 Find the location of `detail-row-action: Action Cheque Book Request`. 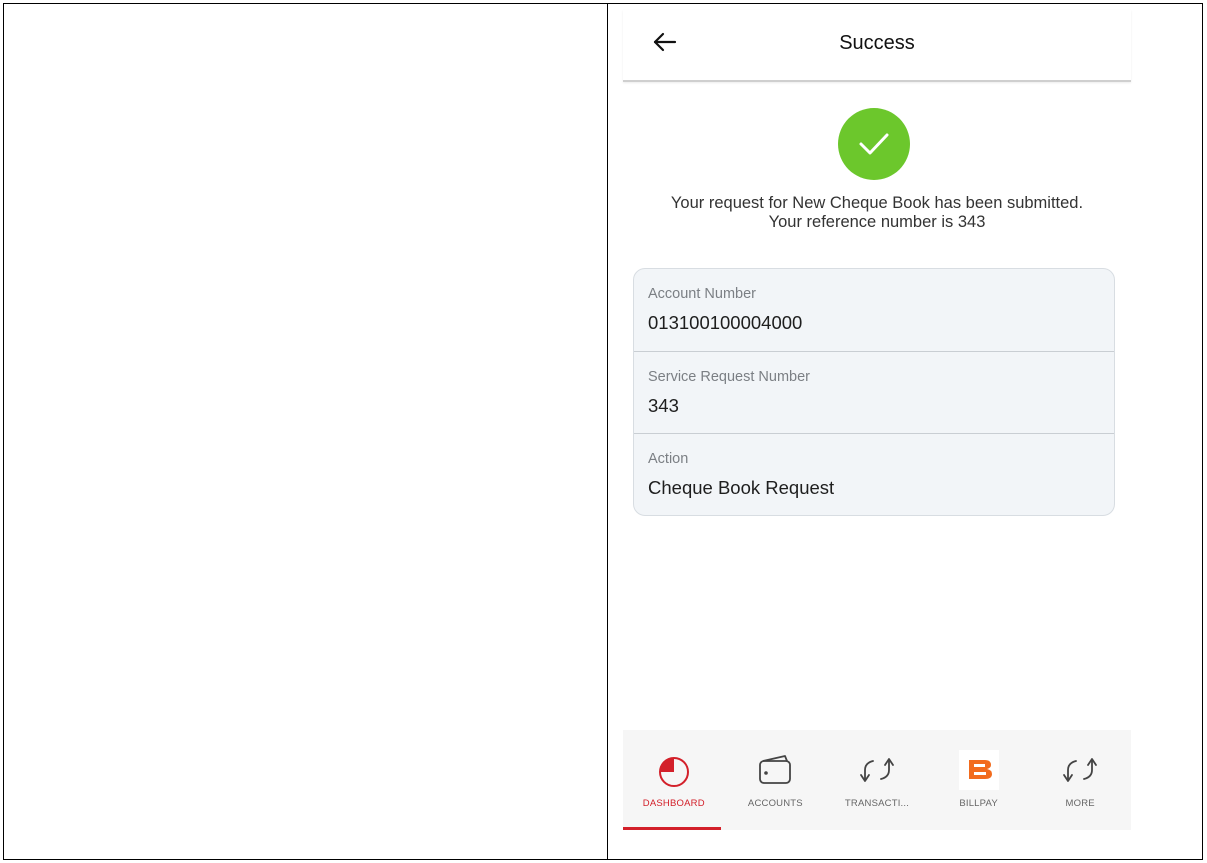

detail-row-action: Action Cheque Book Request is located at coordinates (874, 474).